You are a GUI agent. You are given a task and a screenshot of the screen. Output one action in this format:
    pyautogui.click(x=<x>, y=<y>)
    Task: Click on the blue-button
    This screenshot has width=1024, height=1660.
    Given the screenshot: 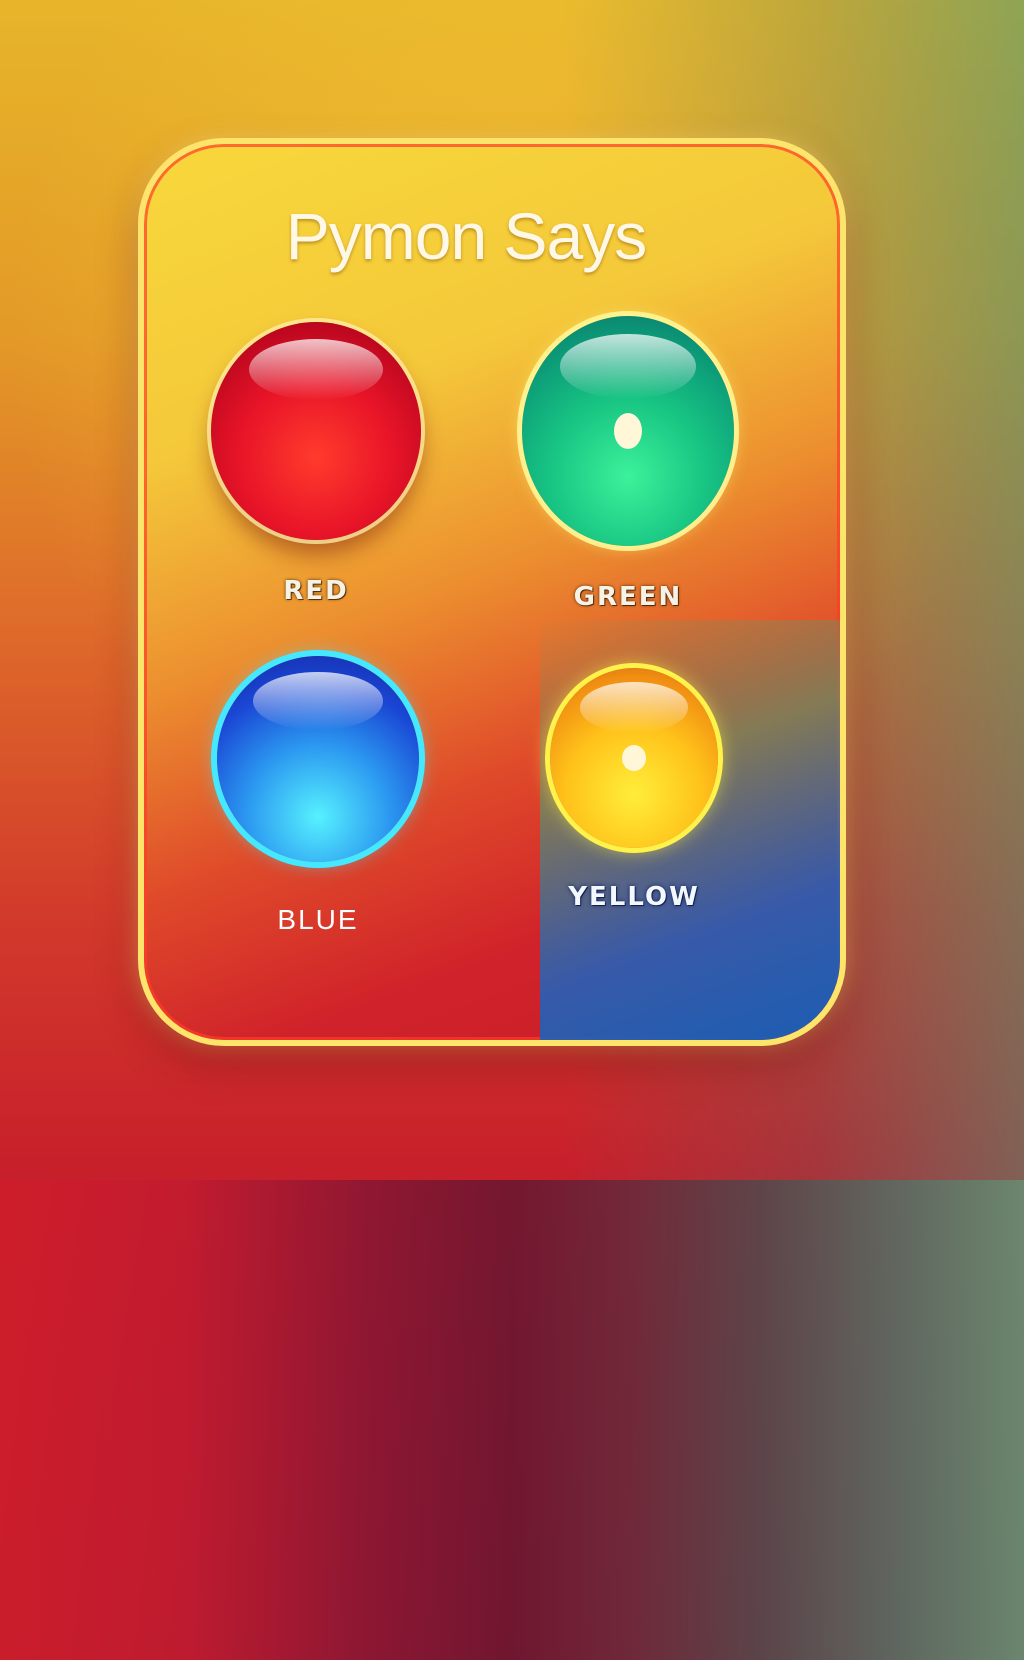 What is the action you would take?
    pyautogui.click(x=318, y=759)
    